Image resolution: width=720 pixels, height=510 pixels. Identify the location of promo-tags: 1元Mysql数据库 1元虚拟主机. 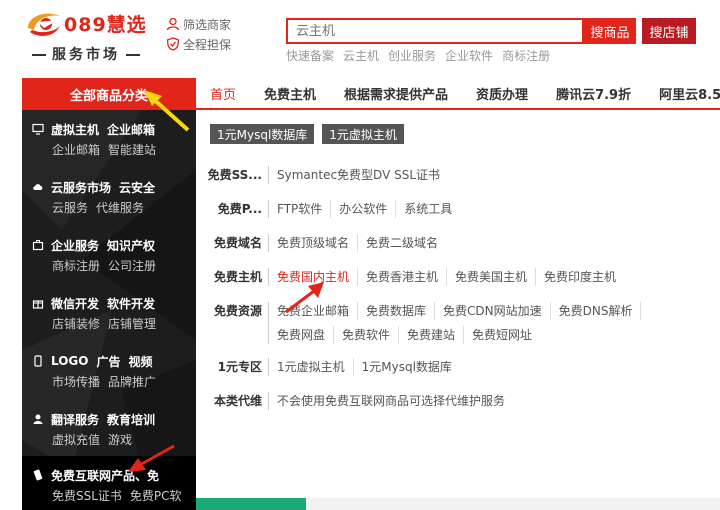
(307, 134).